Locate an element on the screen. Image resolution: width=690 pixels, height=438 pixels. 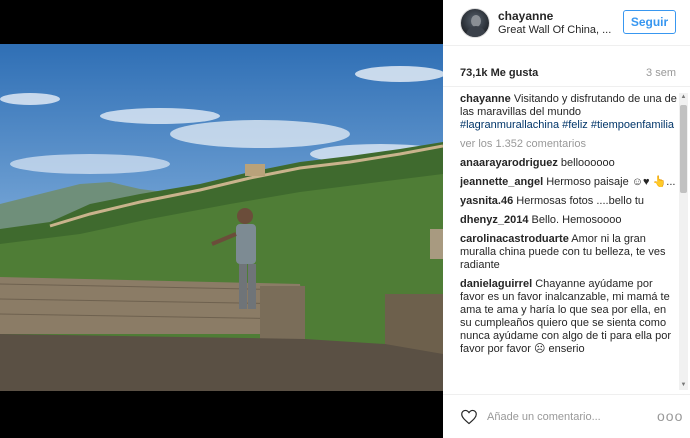
comment-text: Hermosas fotos ....bello tu is located at coordinates (580, 201).